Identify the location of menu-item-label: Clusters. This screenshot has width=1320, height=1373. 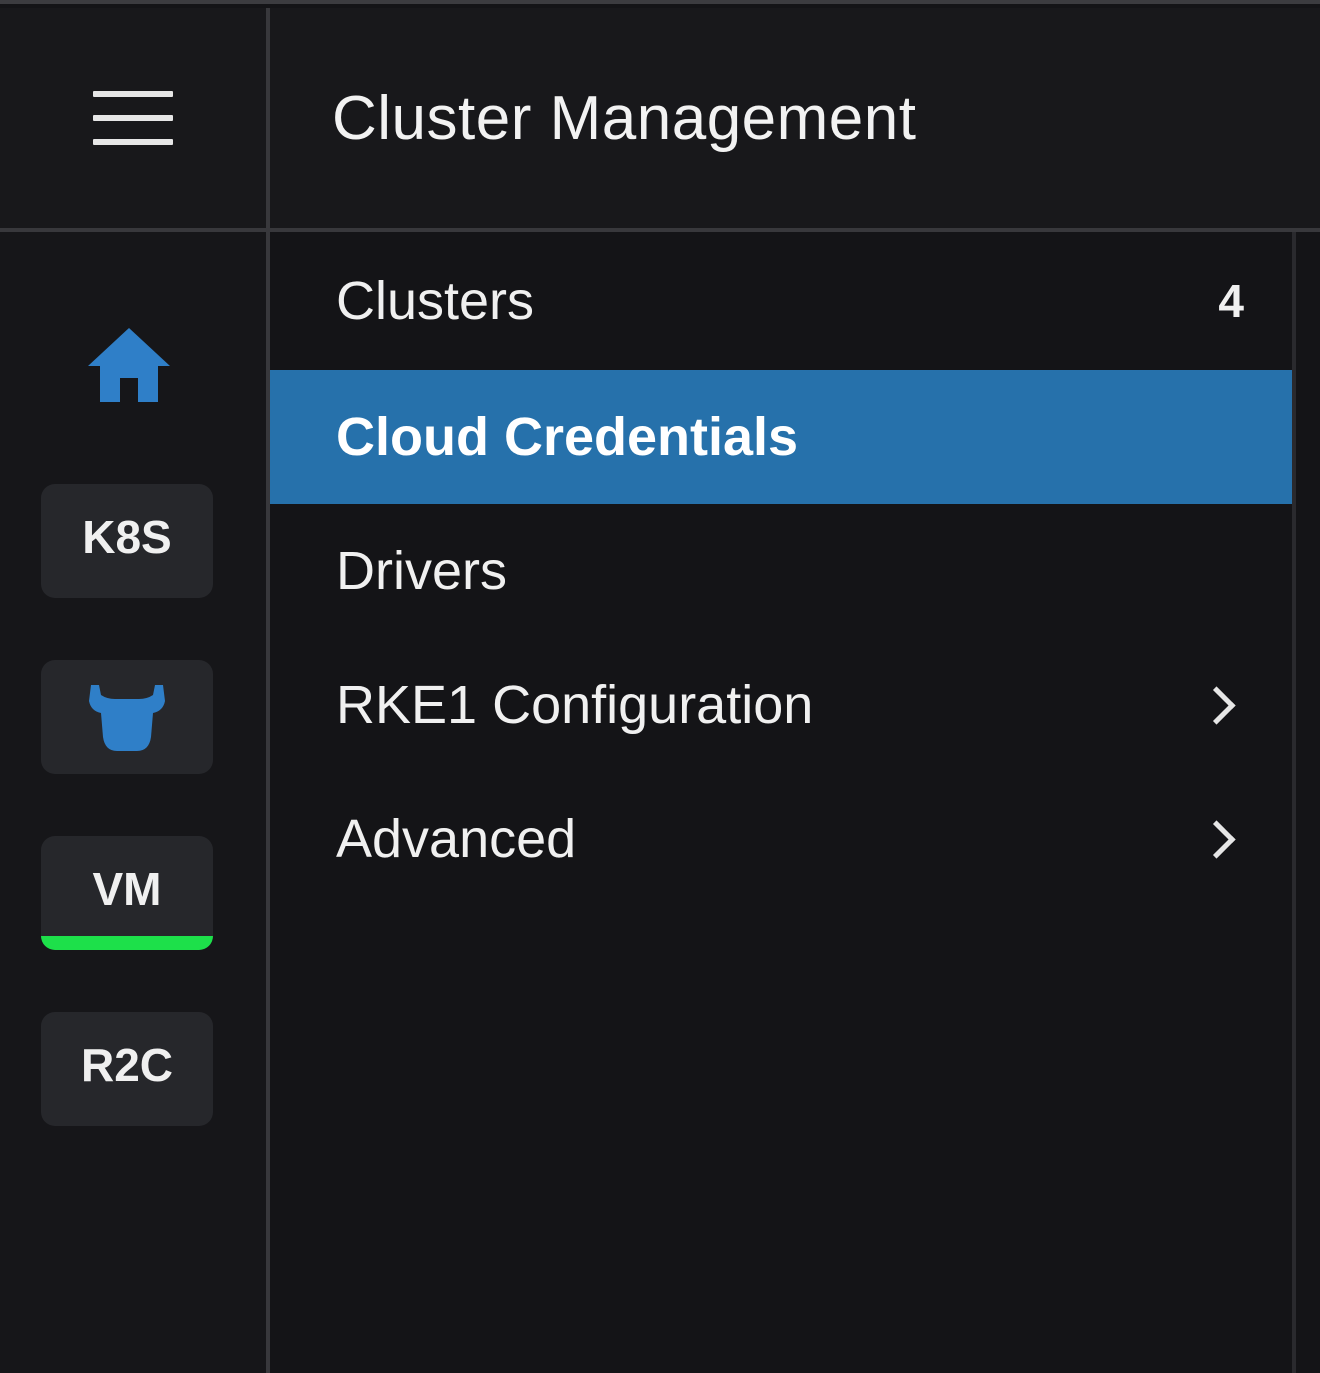
(435, 301).